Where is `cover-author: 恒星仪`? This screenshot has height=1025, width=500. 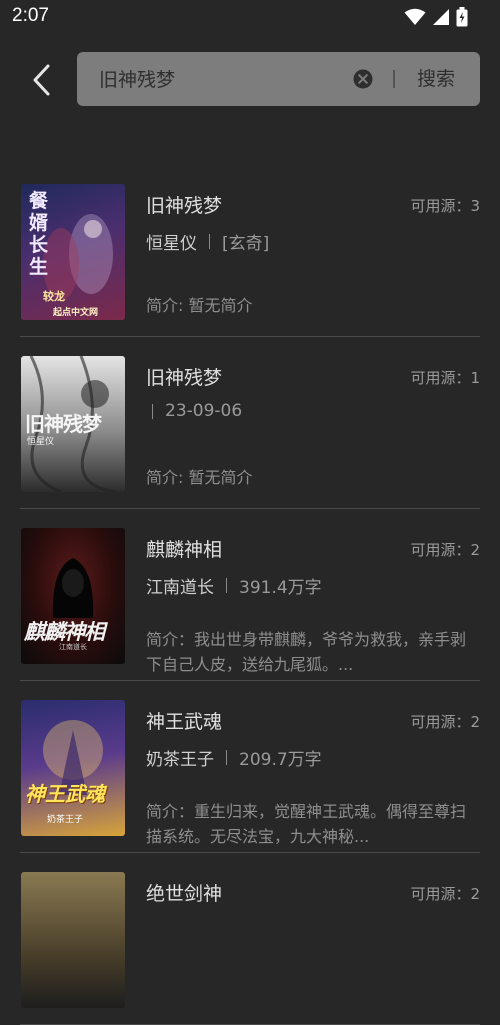
cover-author: 恒星仪 is located at coordinates (41, 442).